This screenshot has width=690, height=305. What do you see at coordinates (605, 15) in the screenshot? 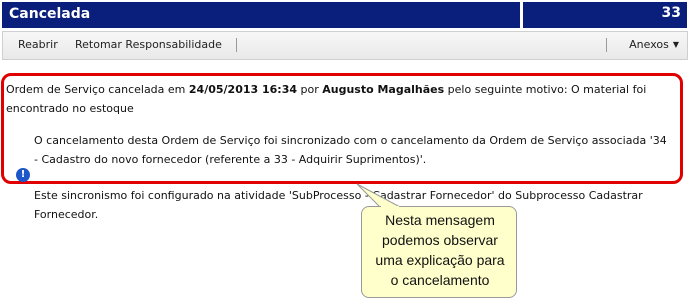
I see `number-panel: 33` at bounding box center [605, 15].